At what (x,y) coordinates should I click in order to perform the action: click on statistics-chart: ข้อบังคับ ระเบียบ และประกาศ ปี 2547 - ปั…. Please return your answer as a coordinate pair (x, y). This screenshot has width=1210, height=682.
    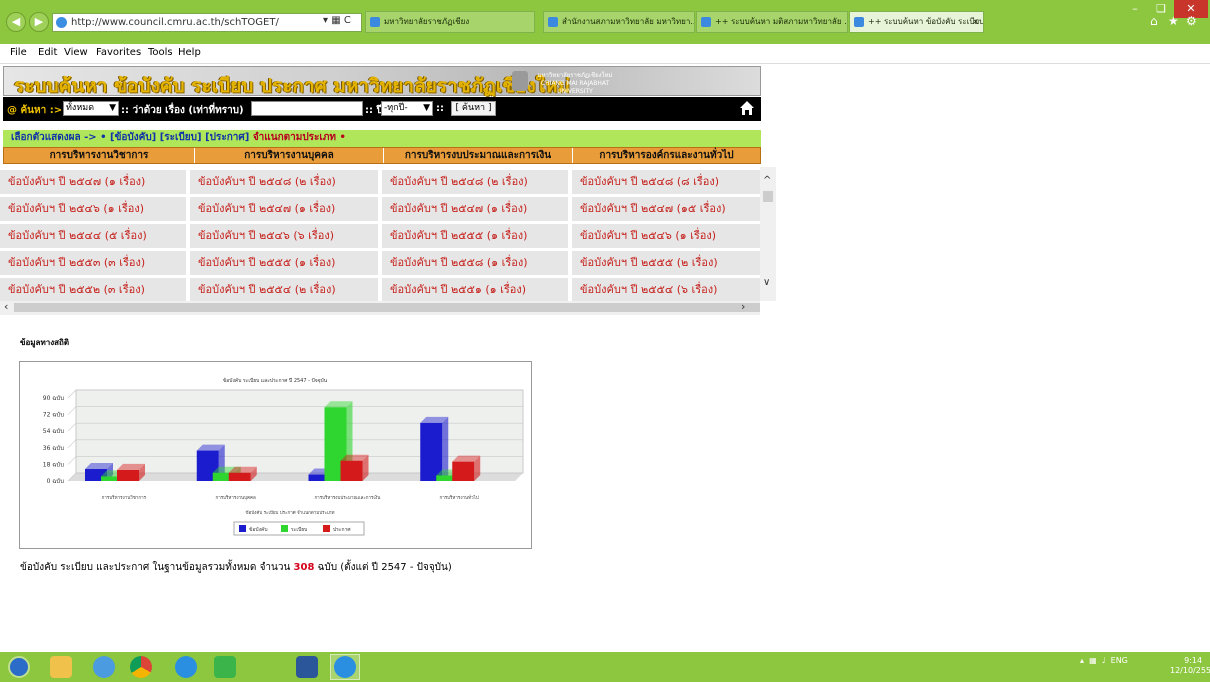
    Looking at the image, I should click on (275, 455).